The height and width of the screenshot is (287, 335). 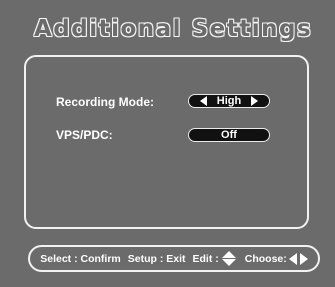 I want to click on choose-hint: Choose:, so click(x=265, y=258).